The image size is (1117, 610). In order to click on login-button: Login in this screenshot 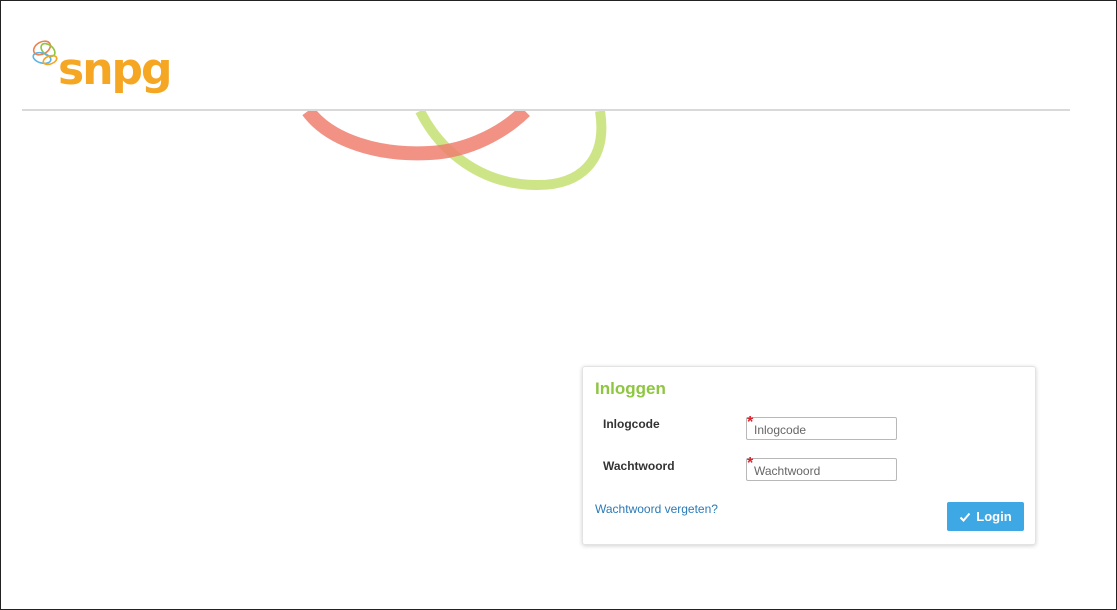, I will do `click(985, 516)`.